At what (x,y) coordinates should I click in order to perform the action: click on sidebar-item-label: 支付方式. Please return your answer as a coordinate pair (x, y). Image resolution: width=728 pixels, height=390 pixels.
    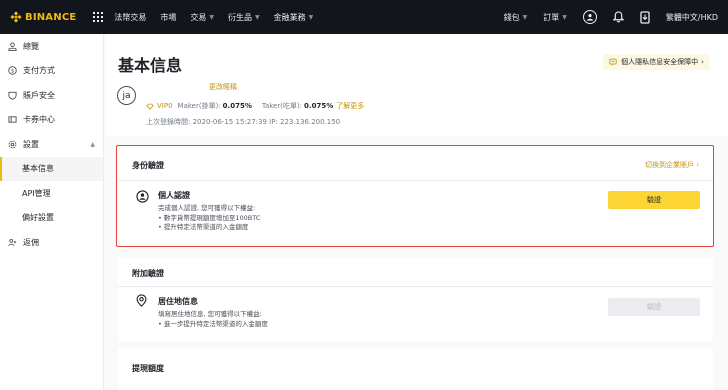
    Looking at the image, I should click on (39, 71).